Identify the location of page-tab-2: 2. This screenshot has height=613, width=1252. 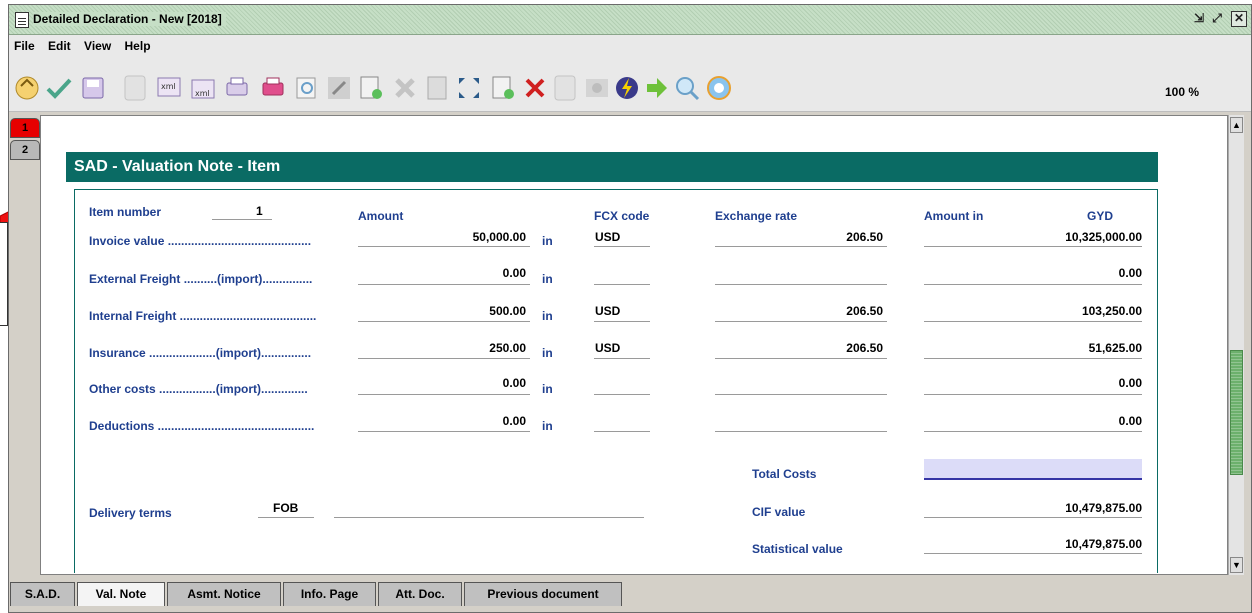
(25, 150).